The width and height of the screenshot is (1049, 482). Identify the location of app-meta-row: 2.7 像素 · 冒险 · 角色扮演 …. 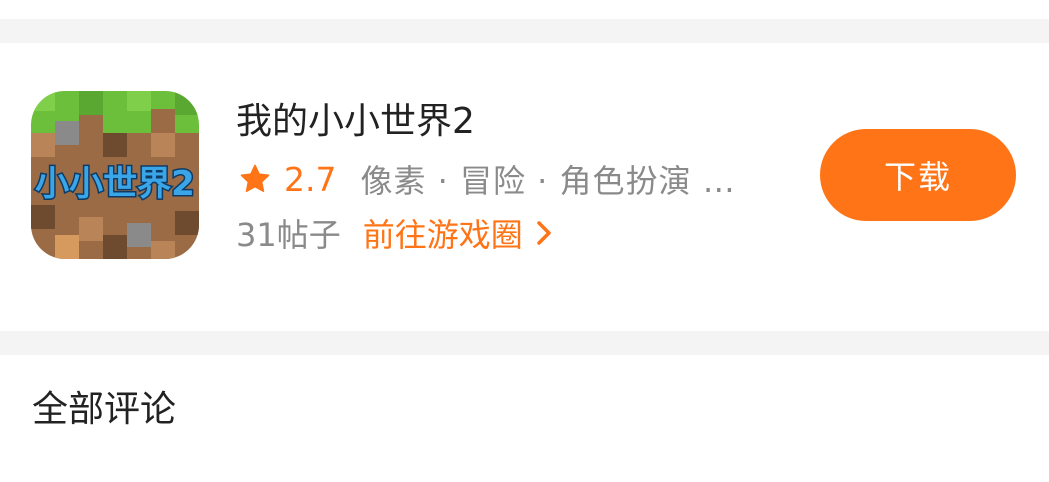
(487, 179).